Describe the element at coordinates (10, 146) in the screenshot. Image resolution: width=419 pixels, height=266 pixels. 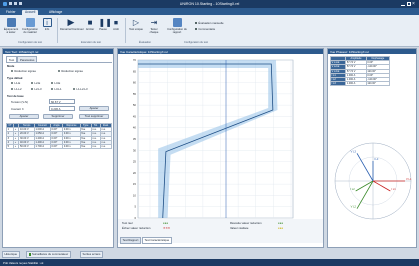
I see `table-cell: 5` at that location.